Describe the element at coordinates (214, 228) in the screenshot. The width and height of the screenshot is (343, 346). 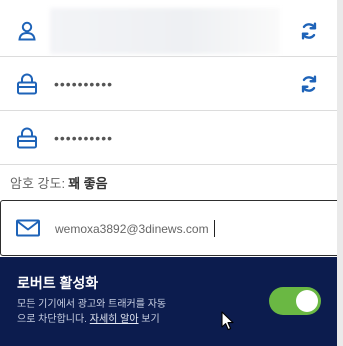
I see `text-caret` at that location.